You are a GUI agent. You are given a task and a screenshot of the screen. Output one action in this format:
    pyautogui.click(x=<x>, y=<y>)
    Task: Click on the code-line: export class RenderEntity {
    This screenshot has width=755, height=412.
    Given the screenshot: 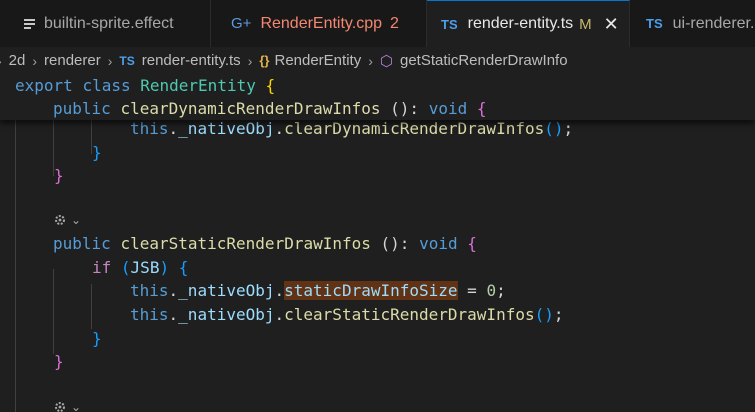 What is the action you would take?
    pyautogui.click(x=145, y=85)
    